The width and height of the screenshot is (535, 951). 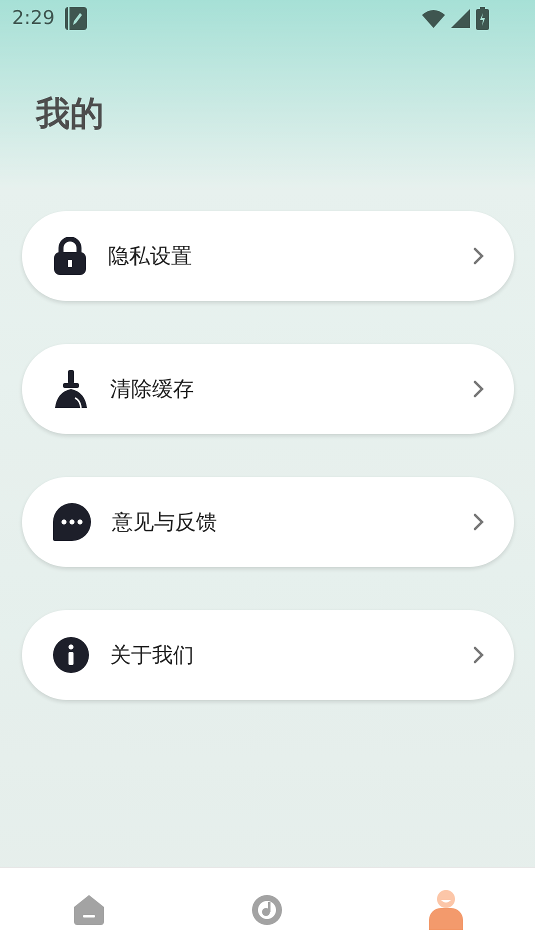 I want to click on home-icon, so click(x=89, y=909).